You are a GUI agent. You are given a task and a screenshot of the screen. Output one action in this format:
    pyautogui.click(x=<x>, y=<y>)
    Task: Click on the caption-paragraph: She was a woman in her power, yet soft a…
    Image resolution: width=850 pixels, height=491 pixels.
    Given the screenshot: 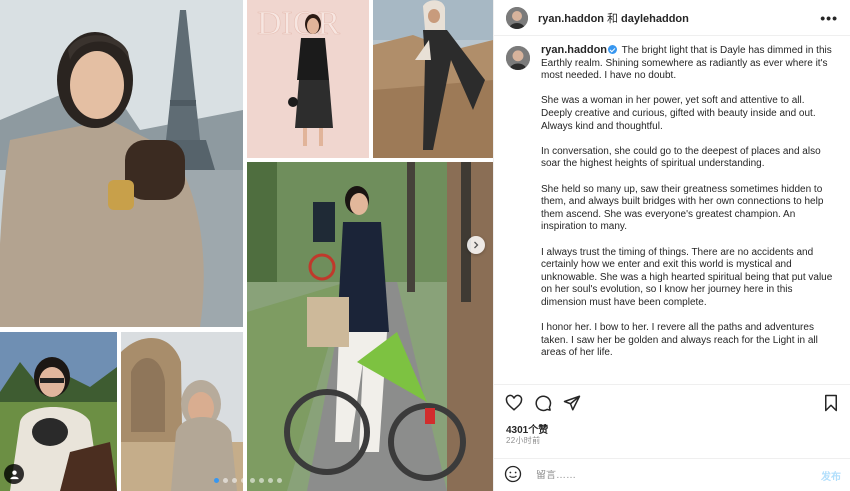 What is the action you would take?
    pyautogui.click(x=678, y=113)
    